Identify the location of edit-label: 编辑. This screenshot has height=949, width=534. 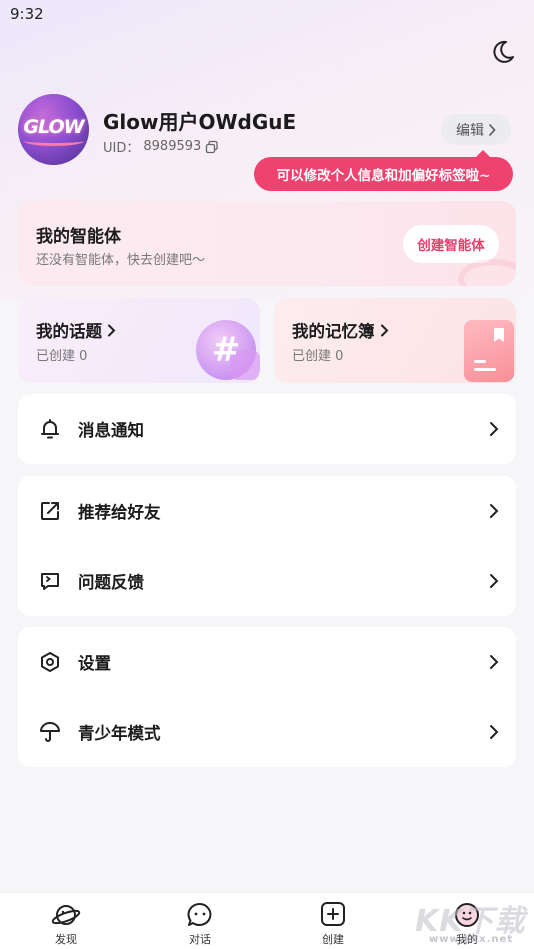
(470, 130).